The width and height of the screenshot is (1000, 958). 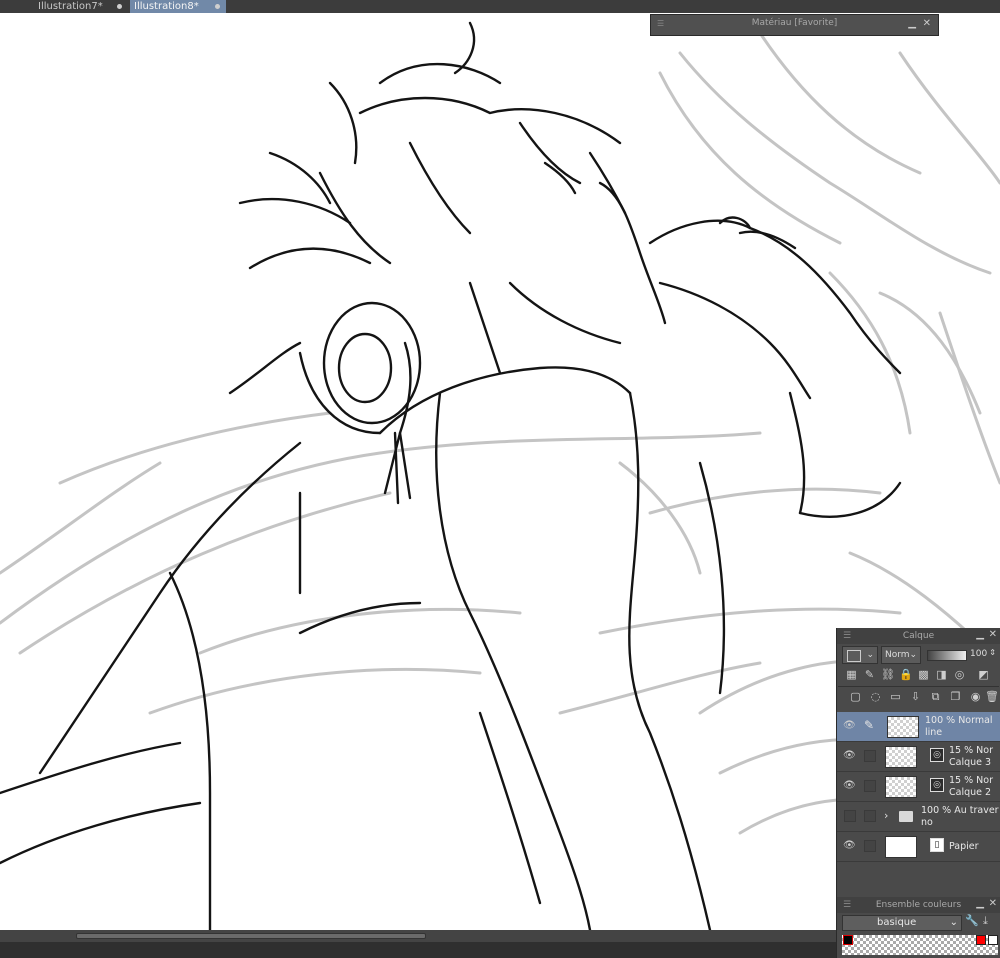 I want to click on duplicate-icon: ❐, so click(x=955, y=696).